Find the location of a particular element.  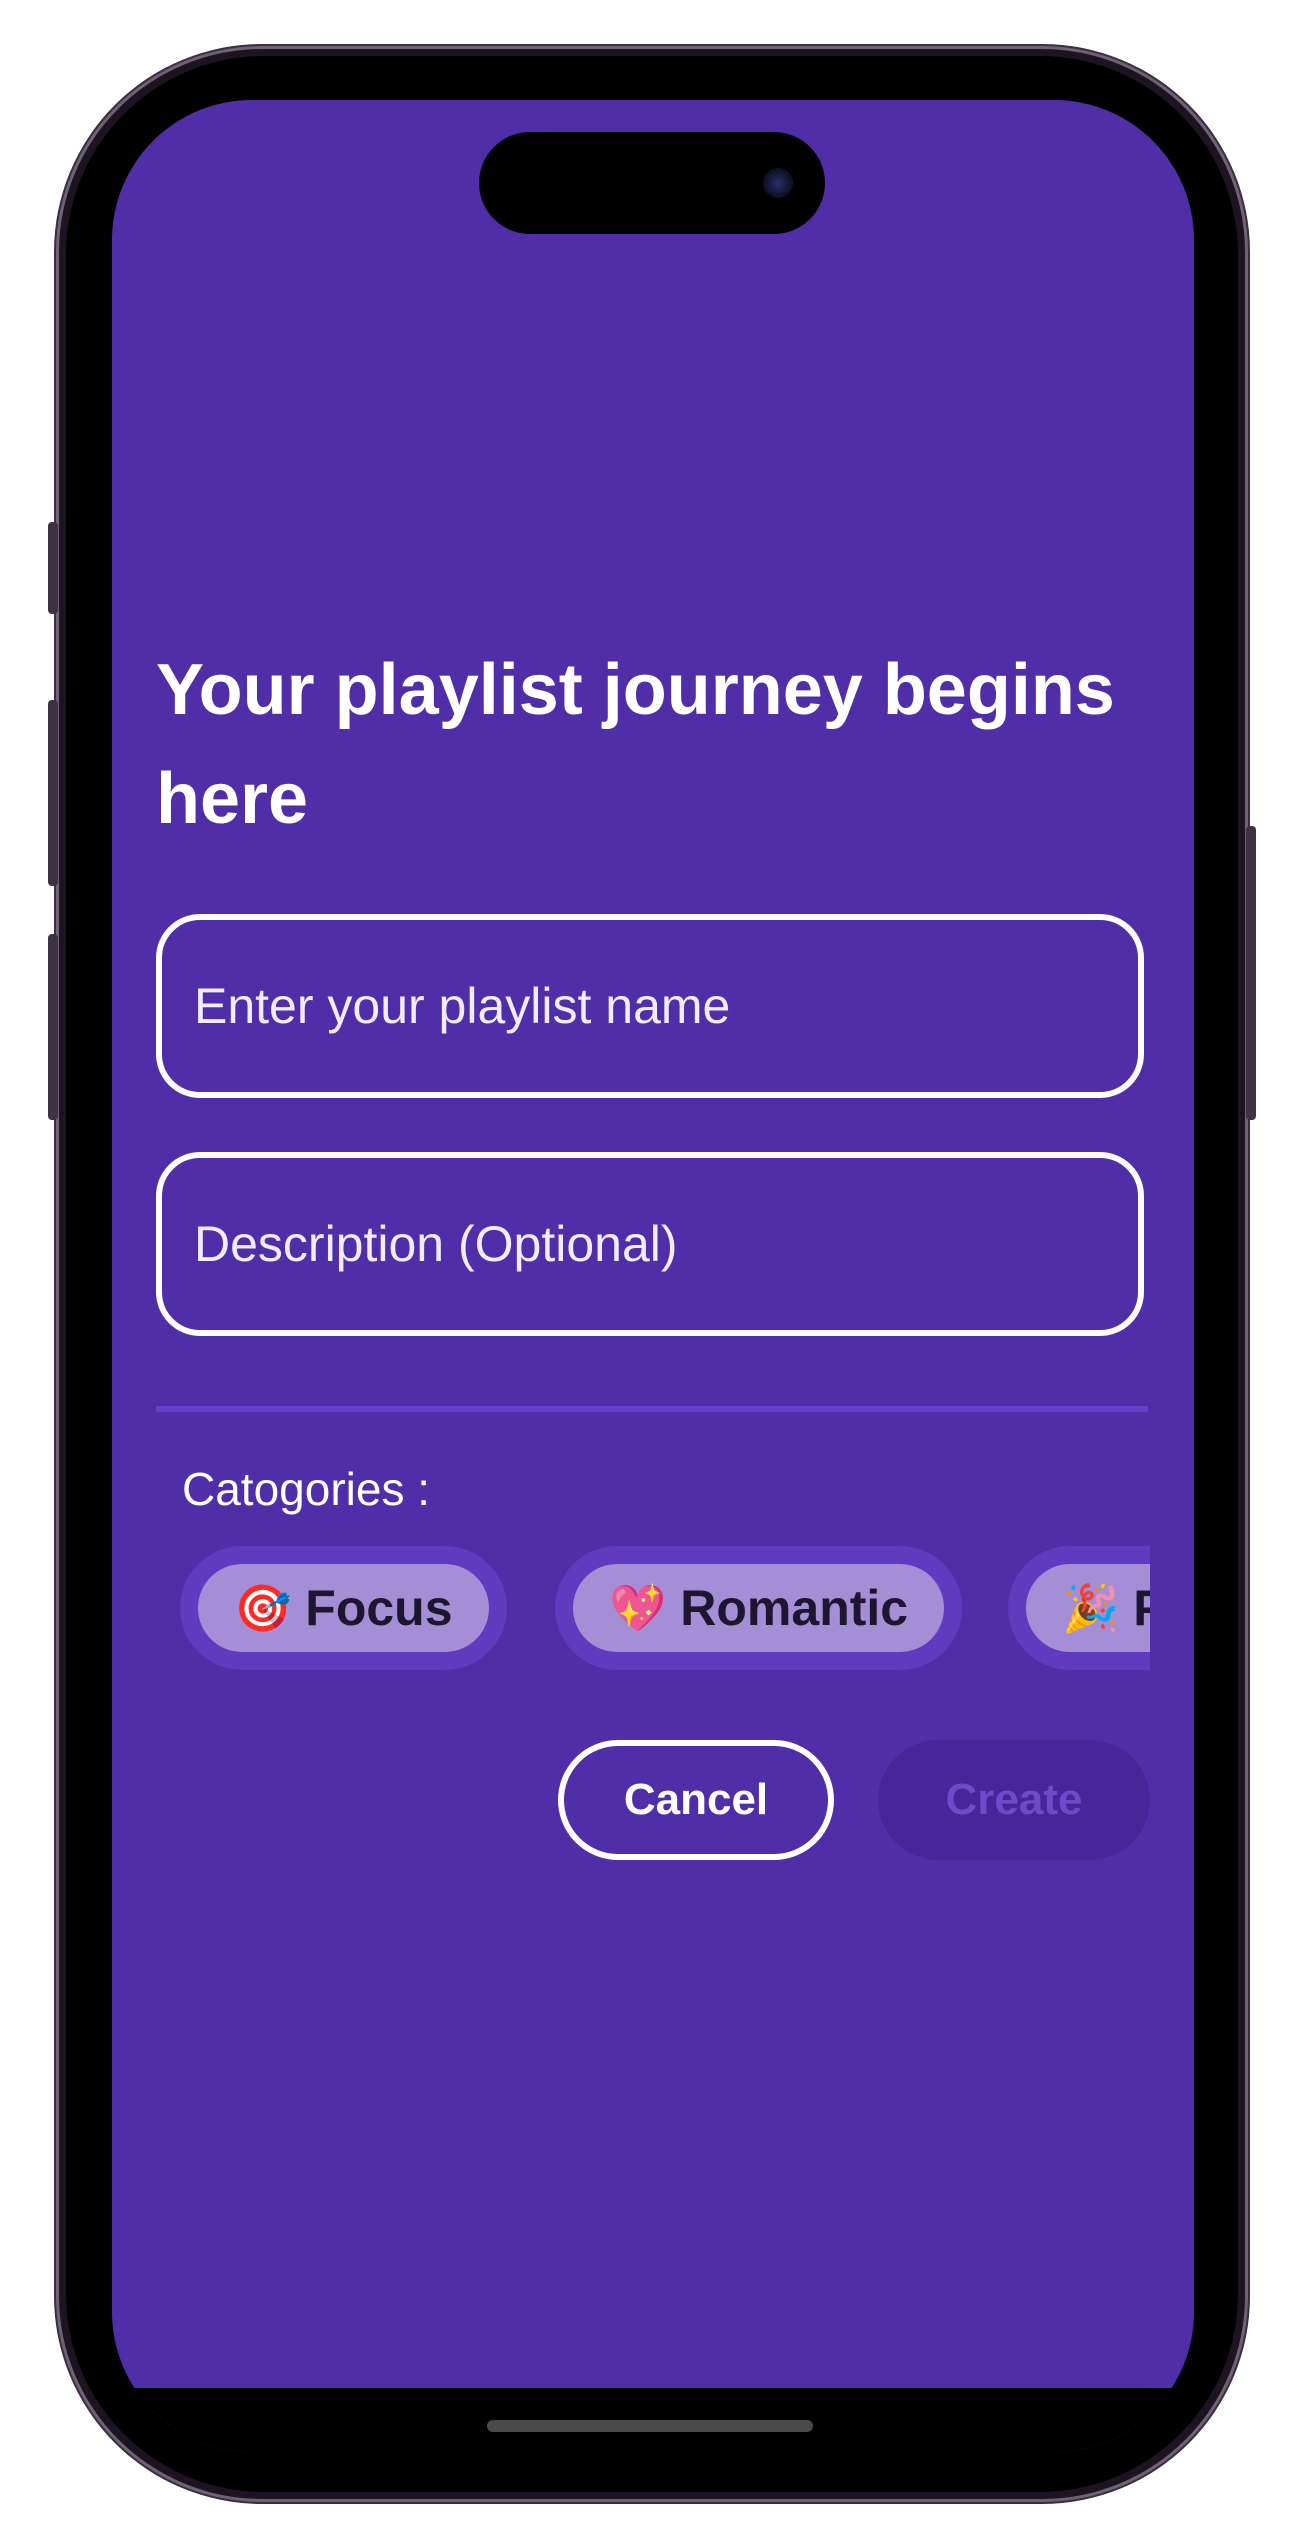

power-button is located at coordinates (1251, 973).